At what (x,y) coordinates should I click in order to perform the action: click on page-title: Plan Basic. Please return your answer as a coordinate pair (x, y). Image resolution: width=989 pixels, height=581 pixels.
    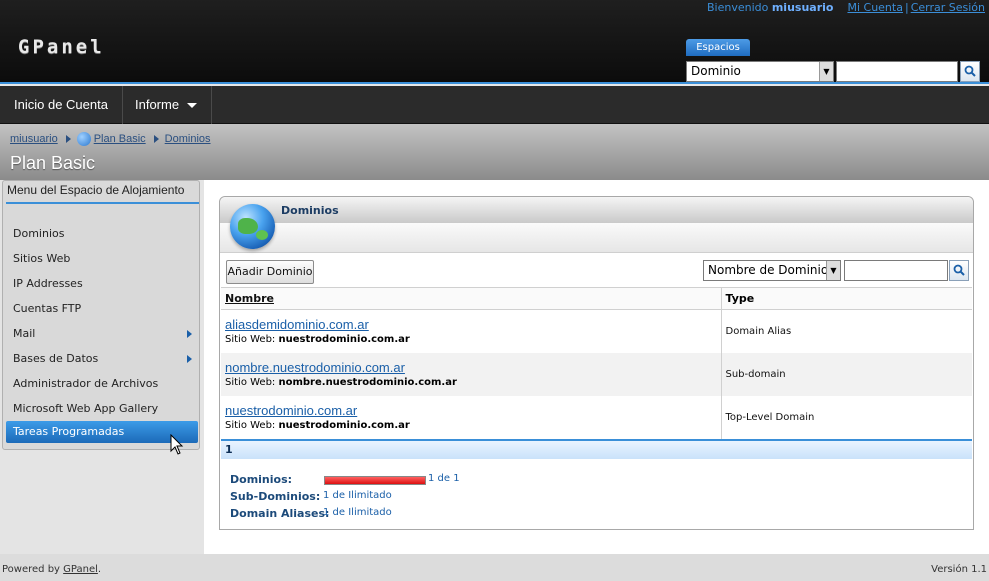
    Looking at the image, I should click on (53, 163).